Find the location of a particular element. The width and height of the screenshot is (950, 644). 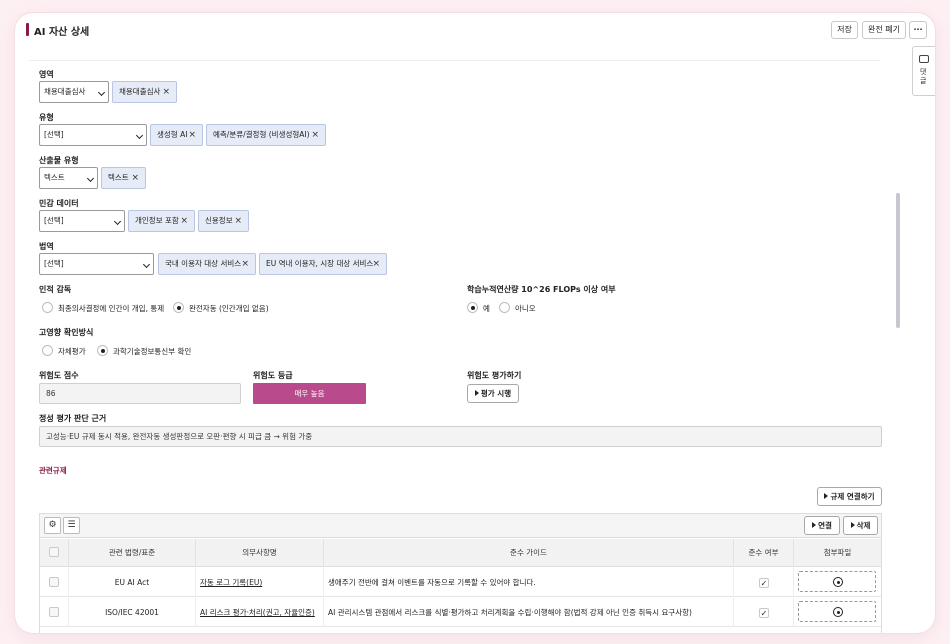

jurisdiction-select: [선택] is located at coordinates (96, 264).